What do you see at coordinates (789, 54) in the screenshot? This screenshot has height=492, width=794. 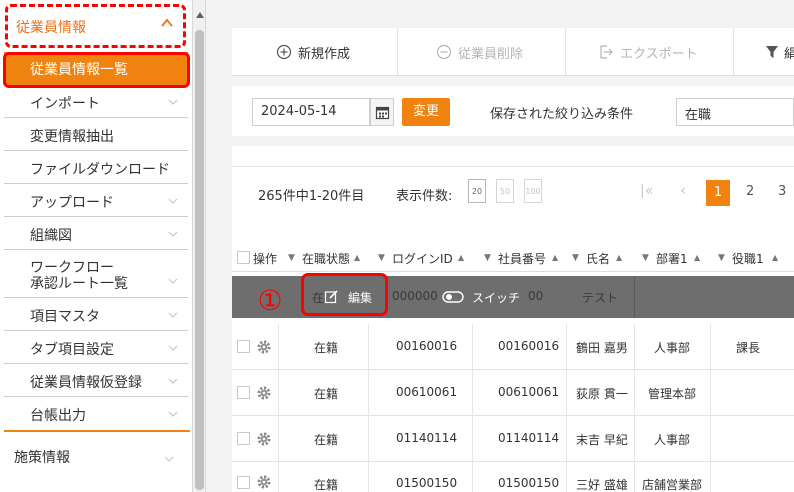 I see `filter-button-label: 絹` at bounding box center [789, 54].